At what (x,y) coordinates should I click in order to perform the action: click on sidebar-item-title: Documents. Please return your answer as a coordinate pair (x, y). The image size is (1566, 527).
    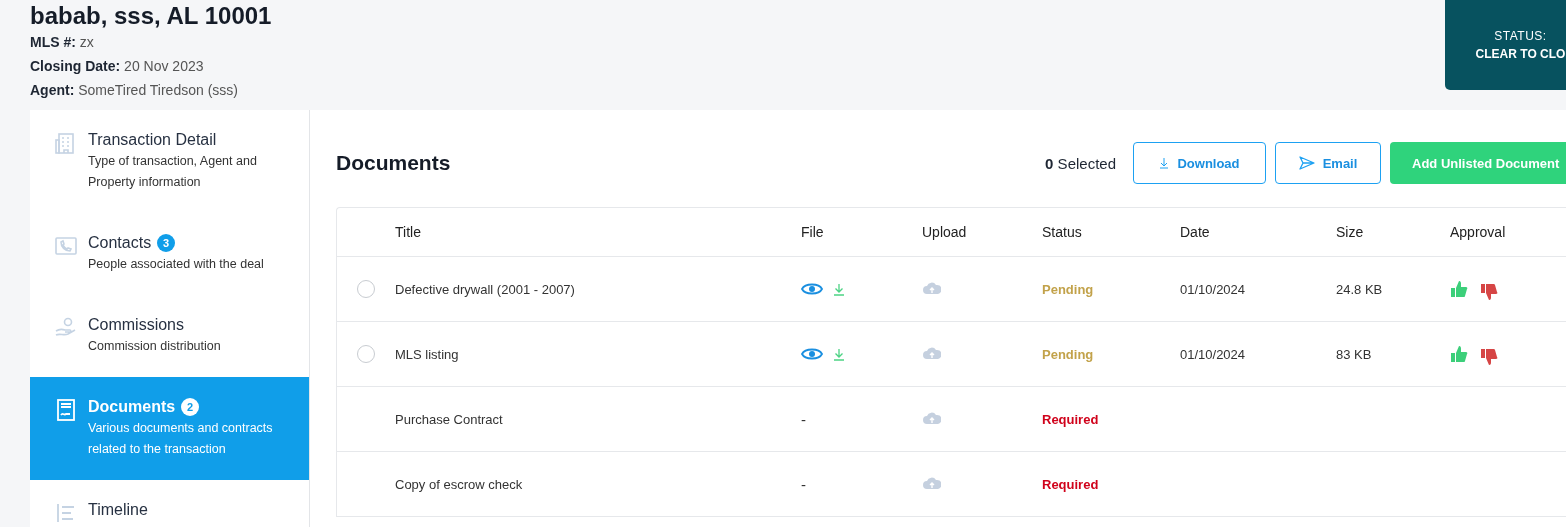
    Looking at the image, I should click on (132, 407).